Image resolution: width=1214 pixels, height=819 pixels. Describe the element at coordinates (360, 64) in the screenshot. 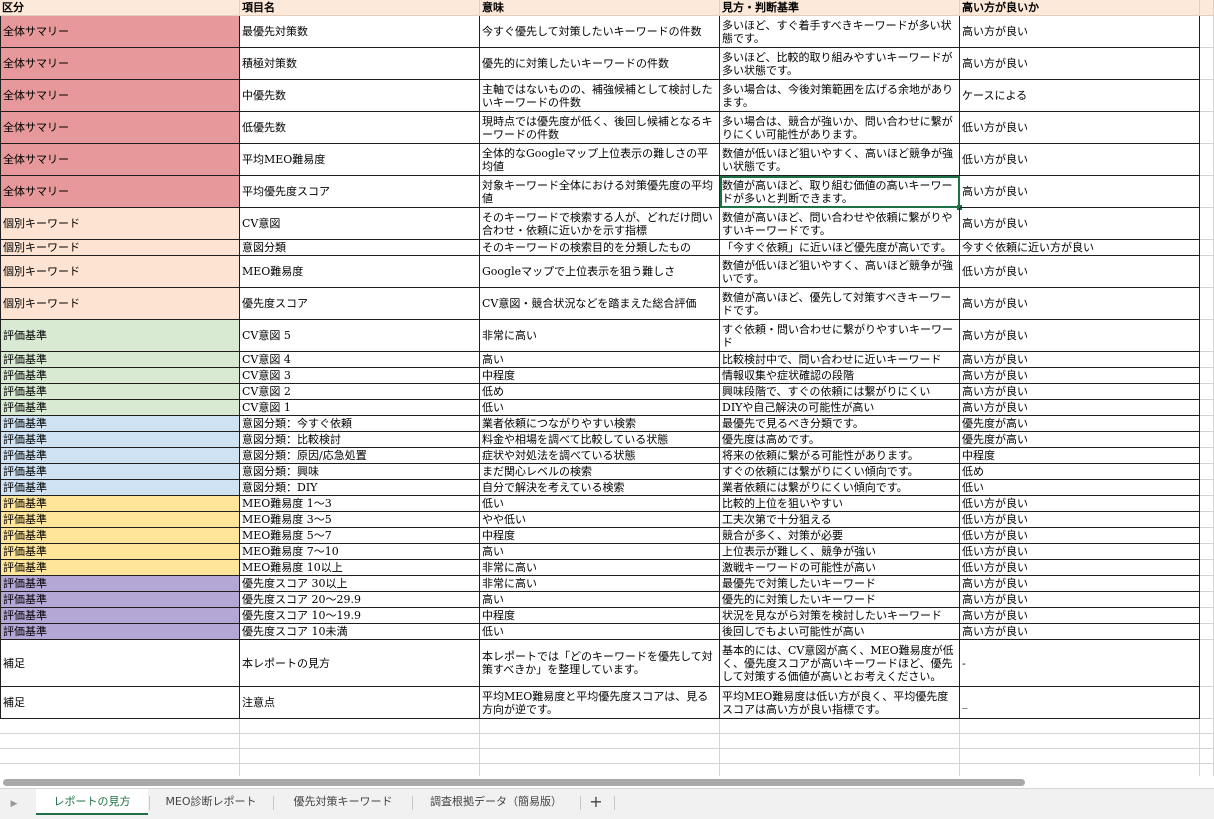

I see `cell-item-name: 積極対策数` at that location.